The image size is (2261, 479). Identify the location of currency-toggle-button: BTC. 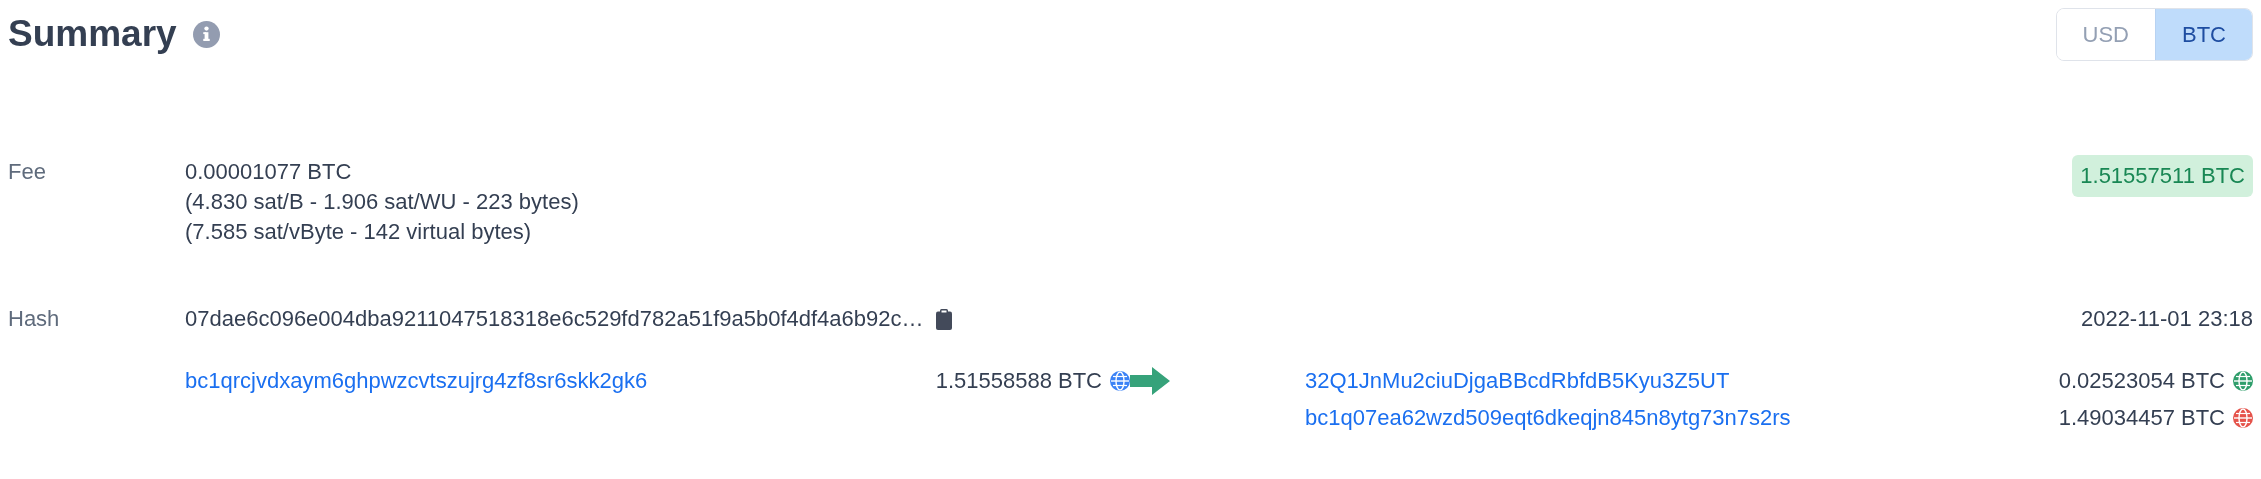
(2203, 34).